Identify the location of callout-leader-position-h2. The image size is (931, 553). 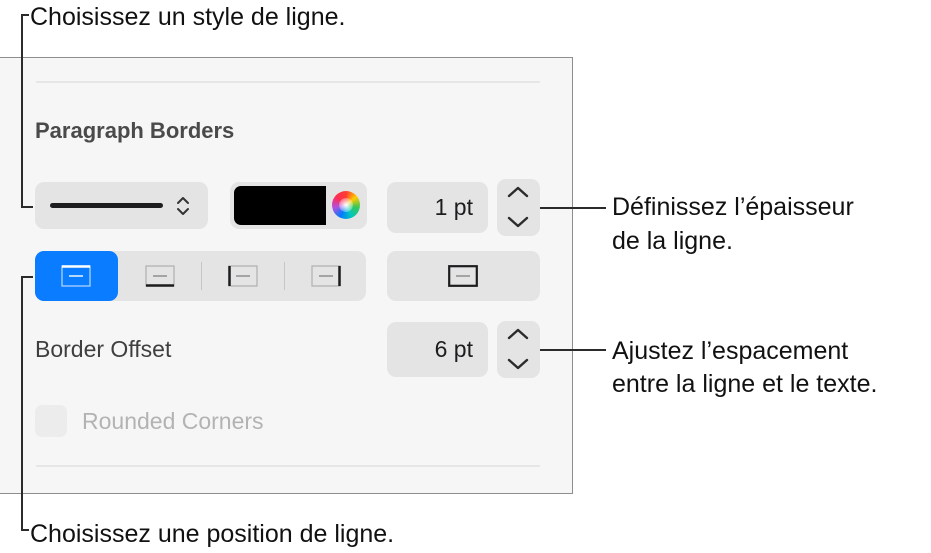
(25, 530).